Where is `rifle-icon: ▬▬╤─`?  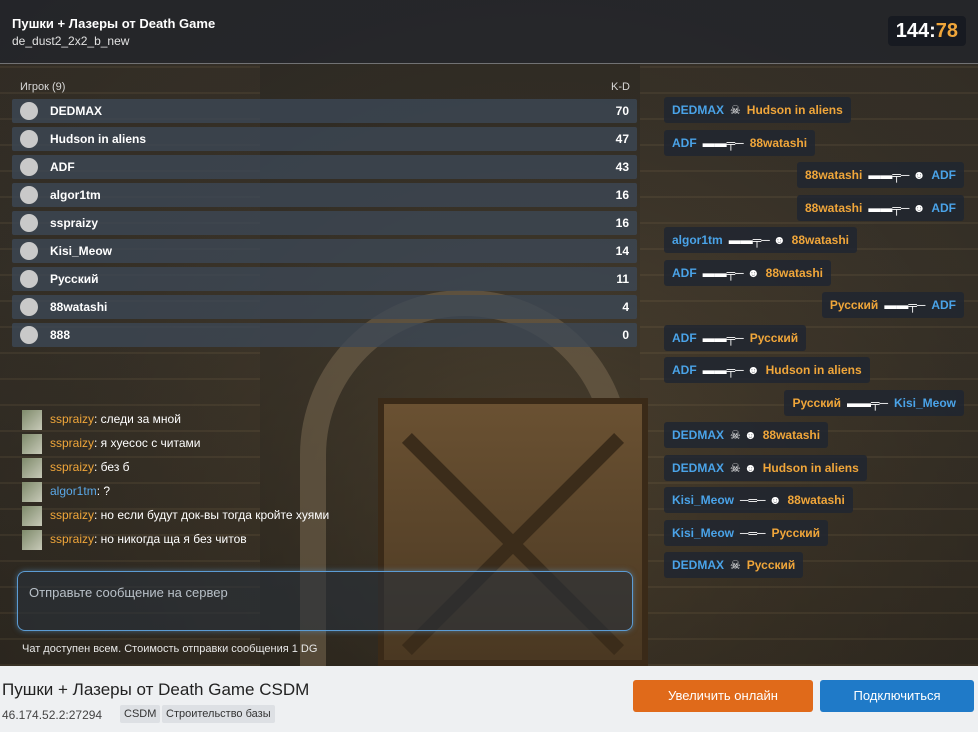 rifle-icon: ▬▬╤─ is located at coordinates (723, 142).